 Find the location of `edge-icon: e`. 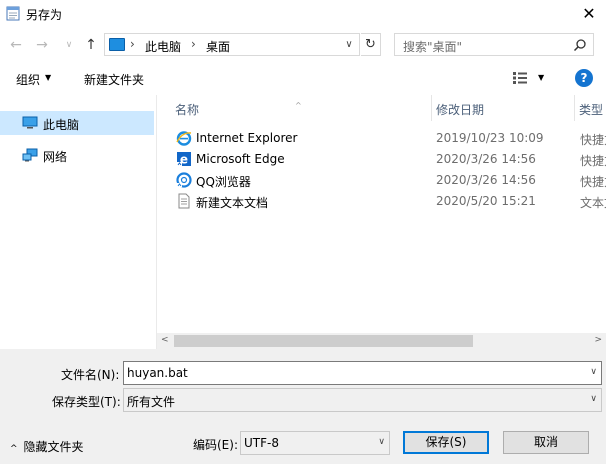

edge-icon: e is located at coordinates (184, 159).